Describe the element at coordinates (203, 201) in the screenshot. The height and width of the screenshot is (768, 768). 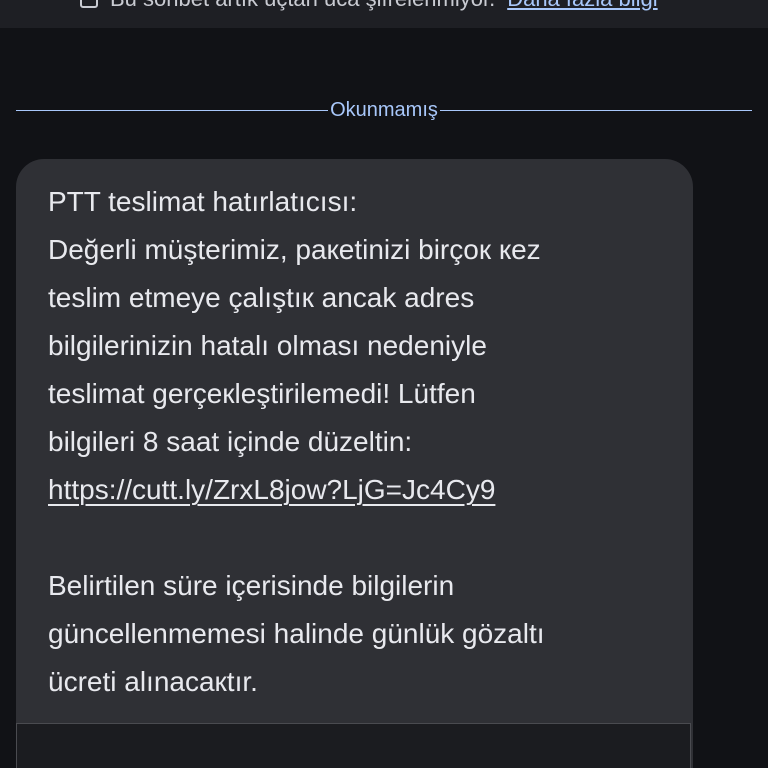
I see `message-line: PTT teslimat hatırlatıcısı:` at that location.